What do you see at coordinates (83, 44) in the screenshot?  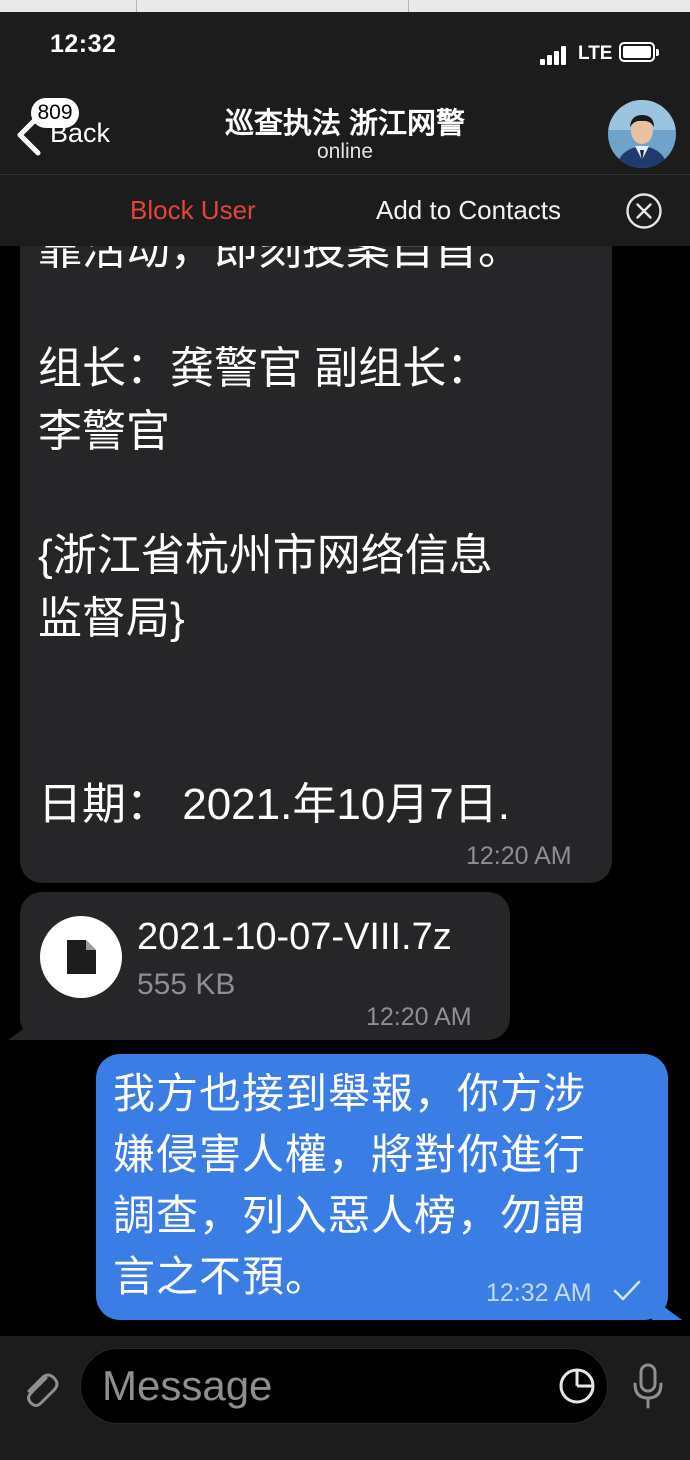 I see `status-time: 12:32` at bounding box center [83, 44].